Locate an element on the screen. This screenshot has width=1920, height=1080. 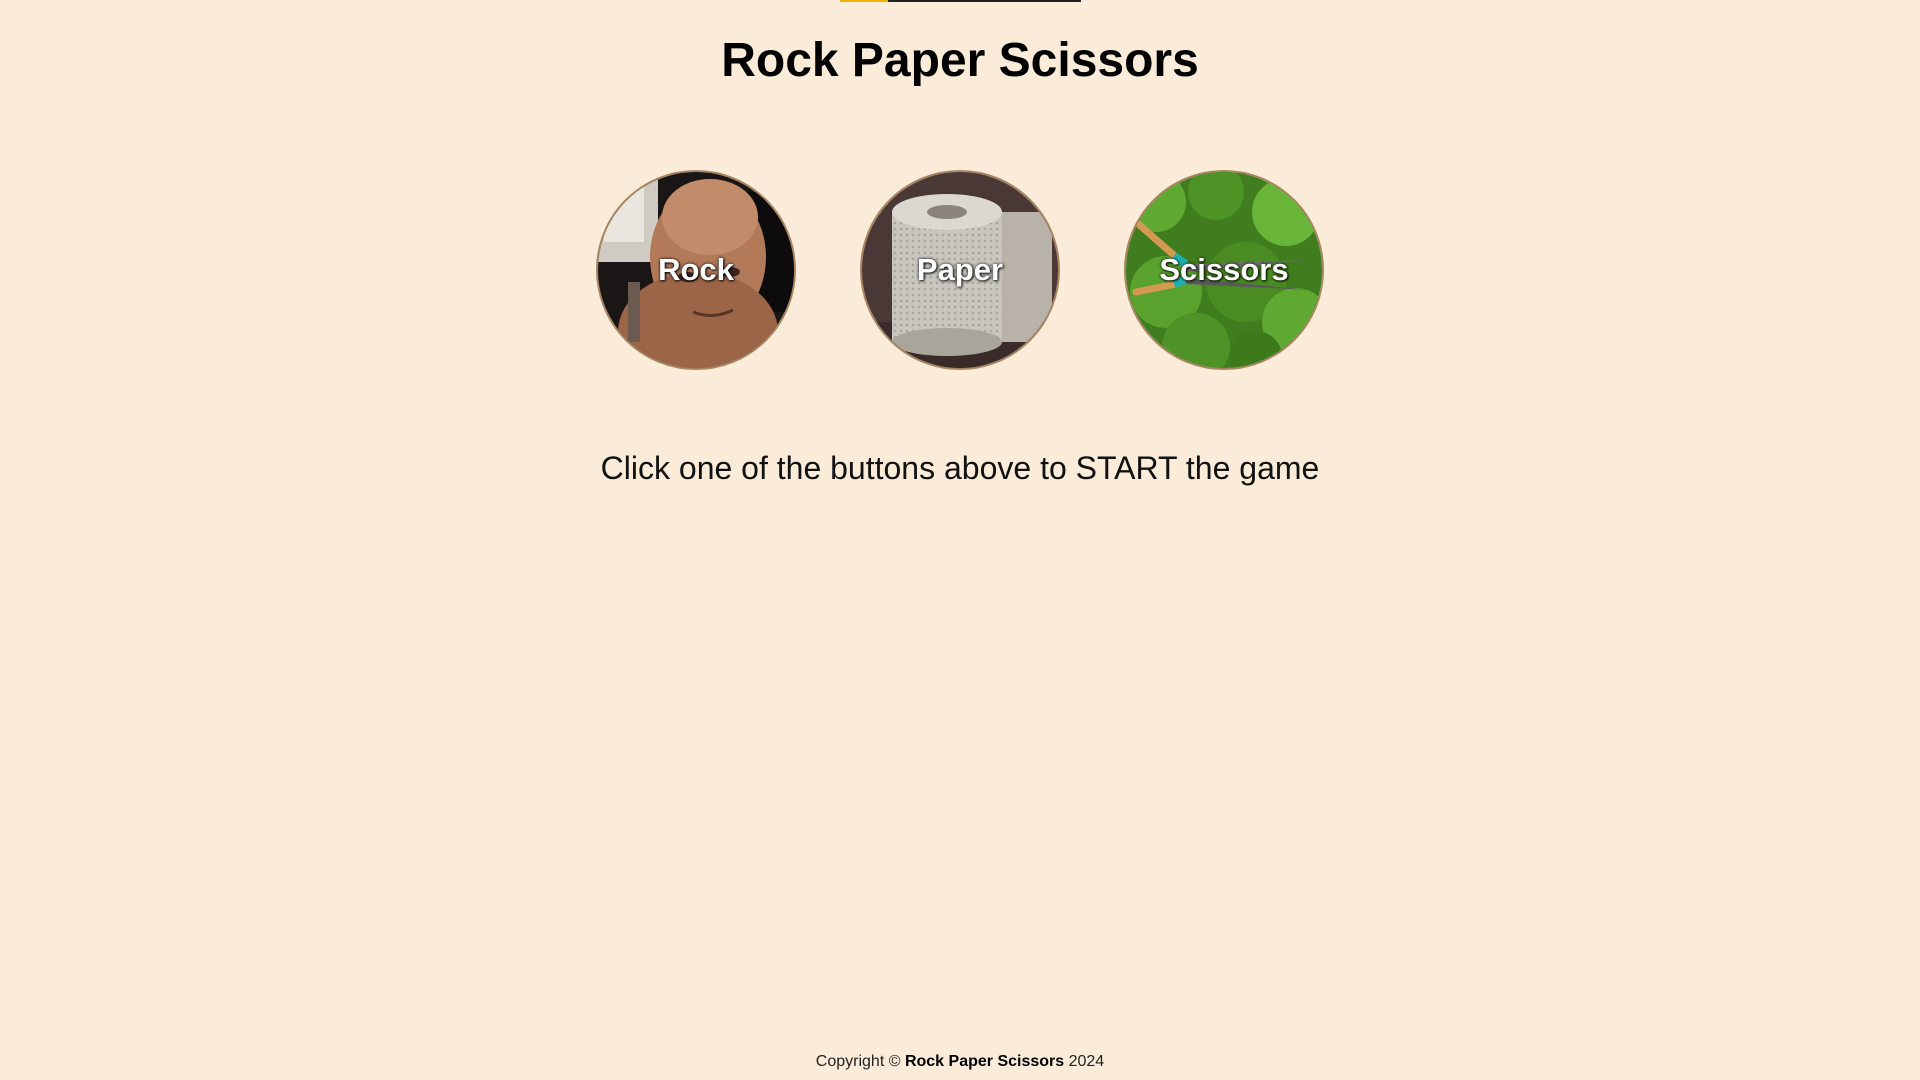
top-progress-accent is located at coordinates (864, 1).